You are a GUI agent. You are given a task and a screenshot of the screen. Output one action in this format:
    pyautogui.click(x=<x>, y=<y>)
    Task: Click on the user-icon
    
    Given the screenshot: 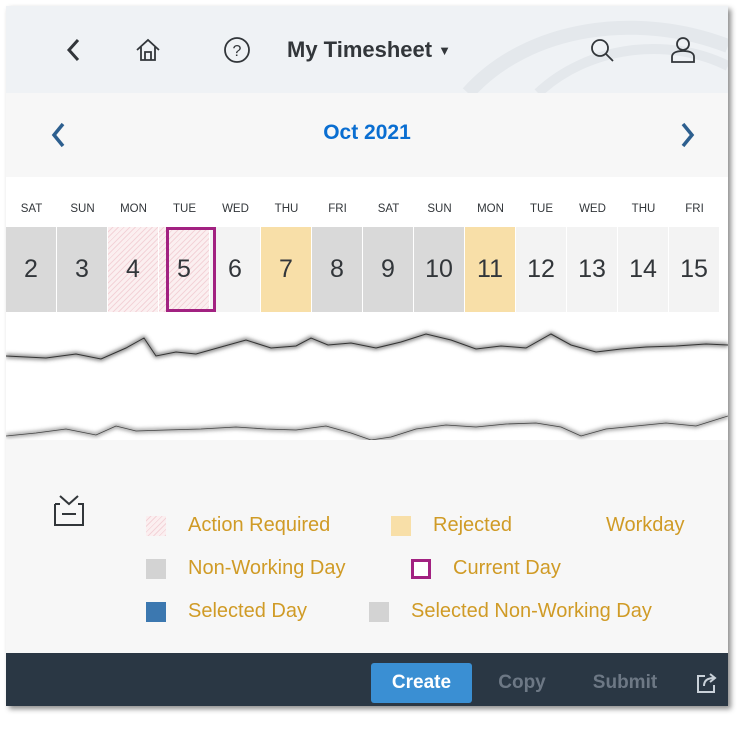 What is the action you would take?
    pyautogui.click(x=683, y=50)
    